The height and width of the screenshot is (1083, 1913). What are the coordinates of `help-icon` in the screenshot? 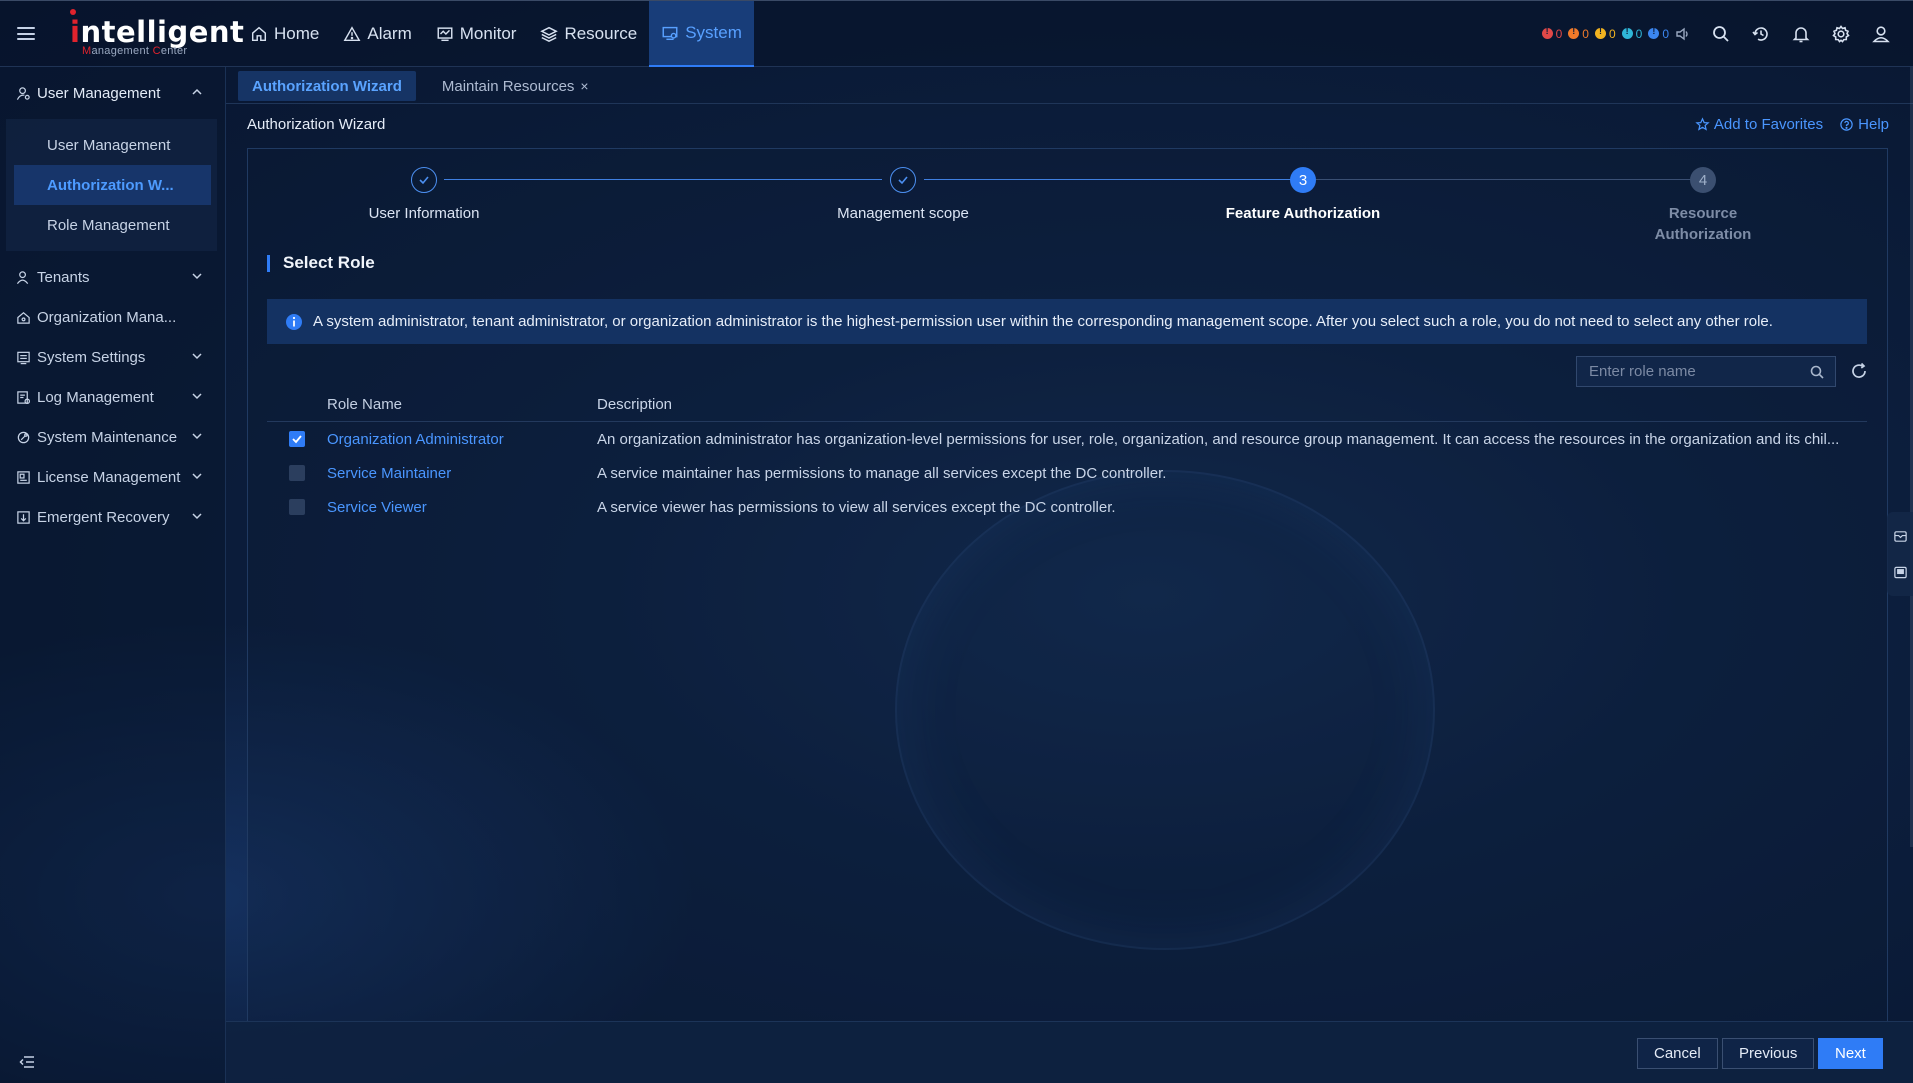 It's located at (1846, 124).